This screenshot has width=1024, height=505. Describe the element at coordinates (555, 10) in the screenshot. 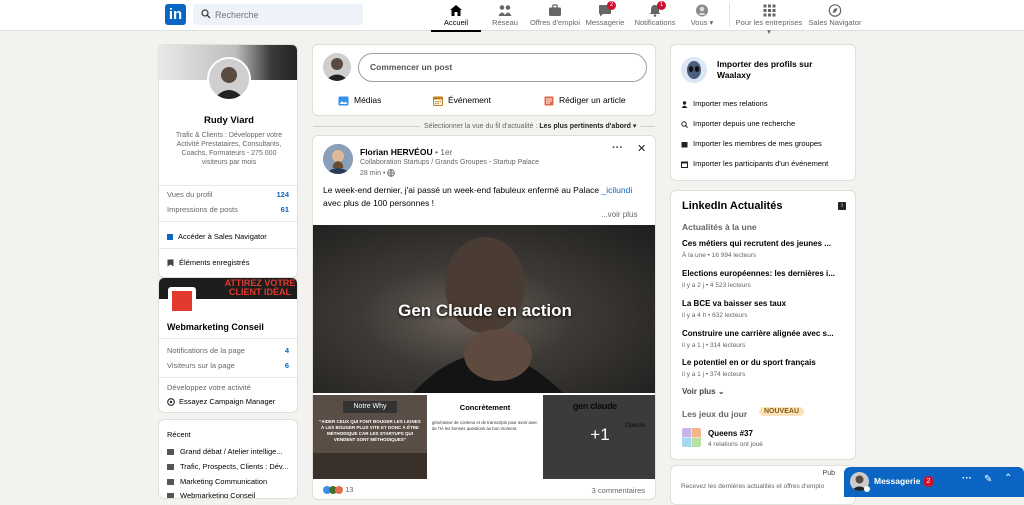

I see `briefcase-icon` at that location.